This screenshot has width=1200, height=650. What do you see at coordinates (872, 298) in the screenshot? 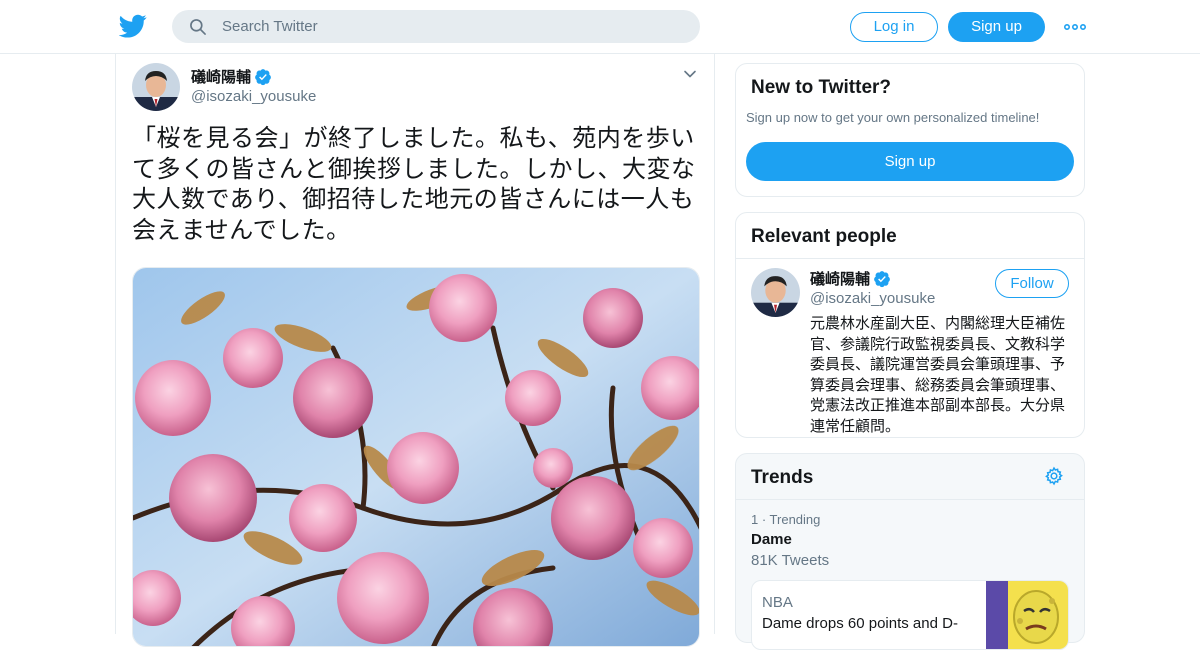
I see `person-handle: @isozaki_yousuke` at bounding box center [872, 298].